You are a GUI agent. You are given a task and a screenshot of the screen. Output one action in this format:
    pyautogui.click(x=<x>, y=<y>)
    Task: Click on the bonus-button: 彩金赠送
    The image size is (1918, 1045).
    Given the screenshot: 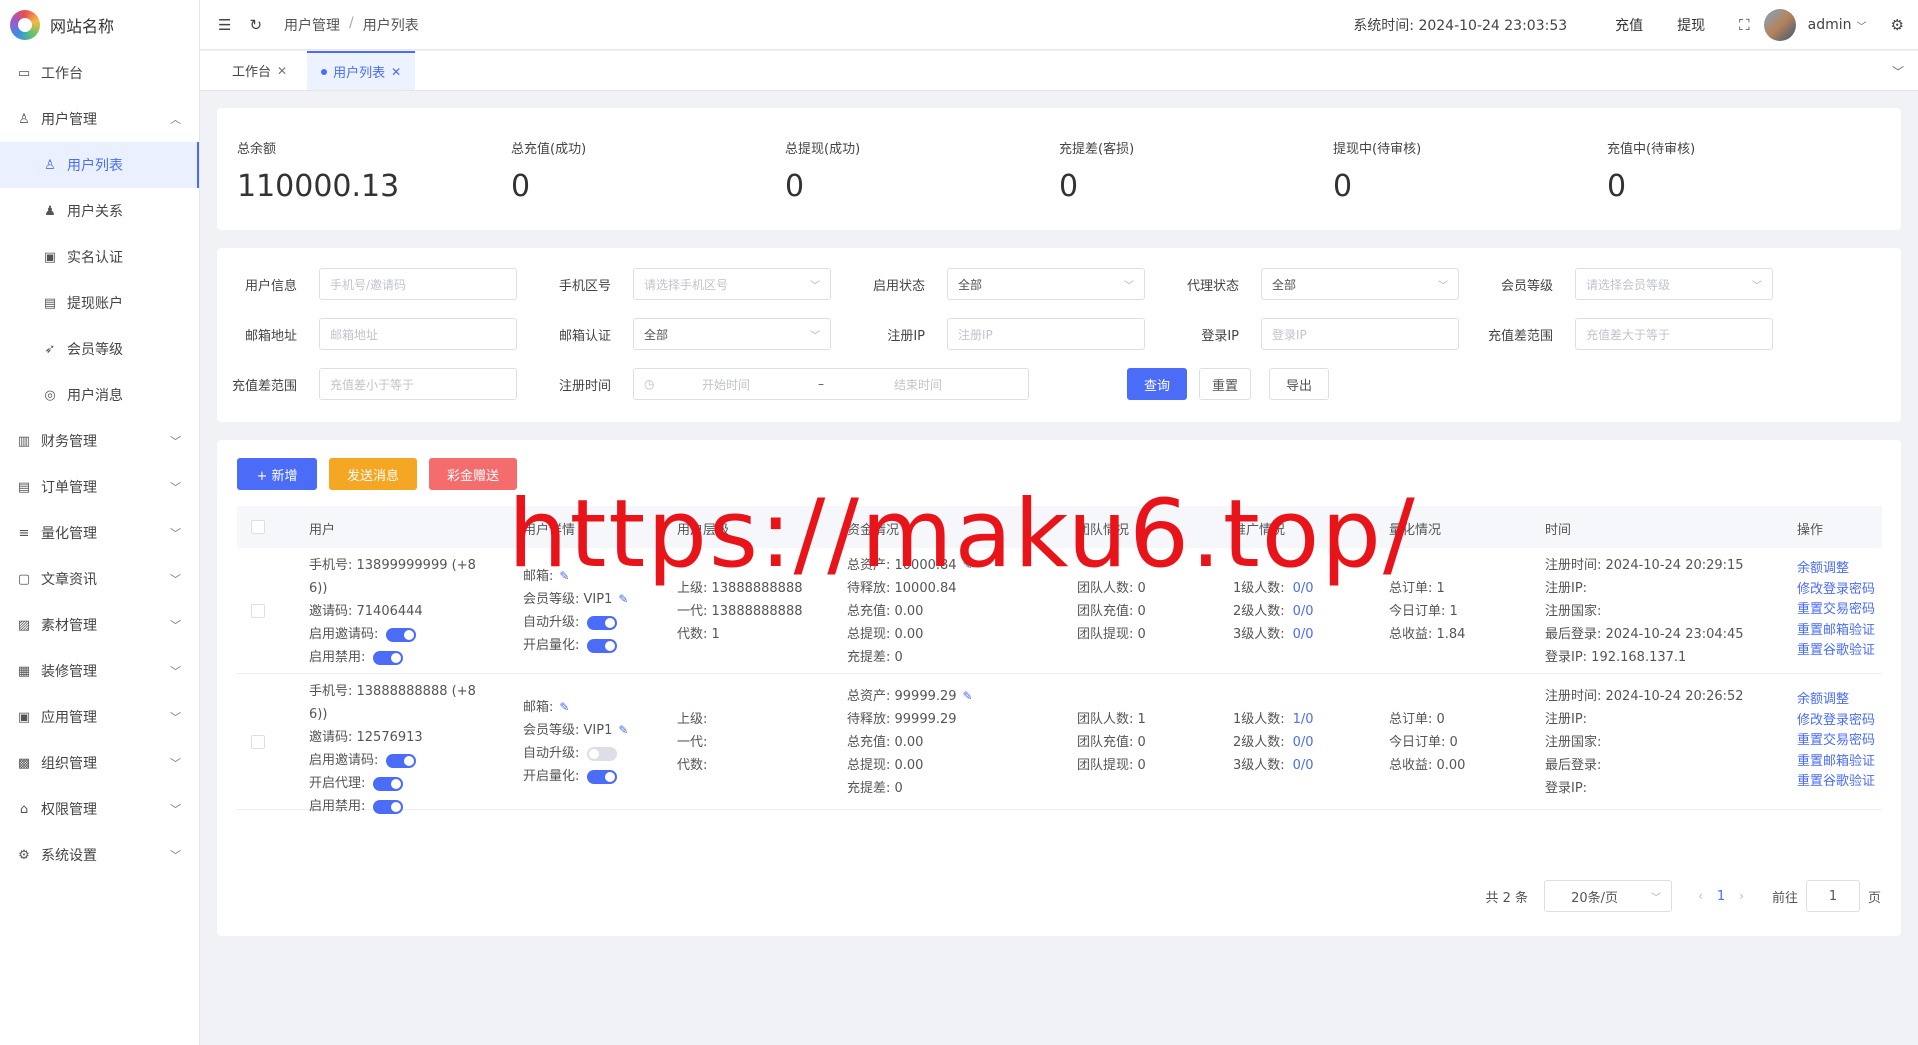 What is the action you would take?
    pyautogui.click(x=473, y=474)
    